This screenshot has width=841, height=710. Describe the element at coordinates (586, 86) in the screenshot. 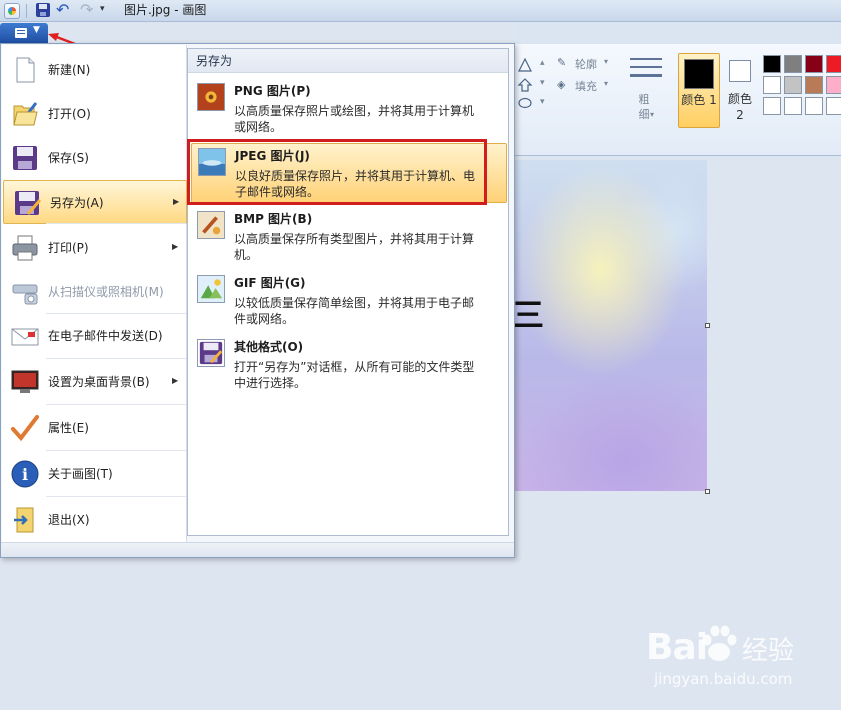

I see `fill-label: 填充` at that location.